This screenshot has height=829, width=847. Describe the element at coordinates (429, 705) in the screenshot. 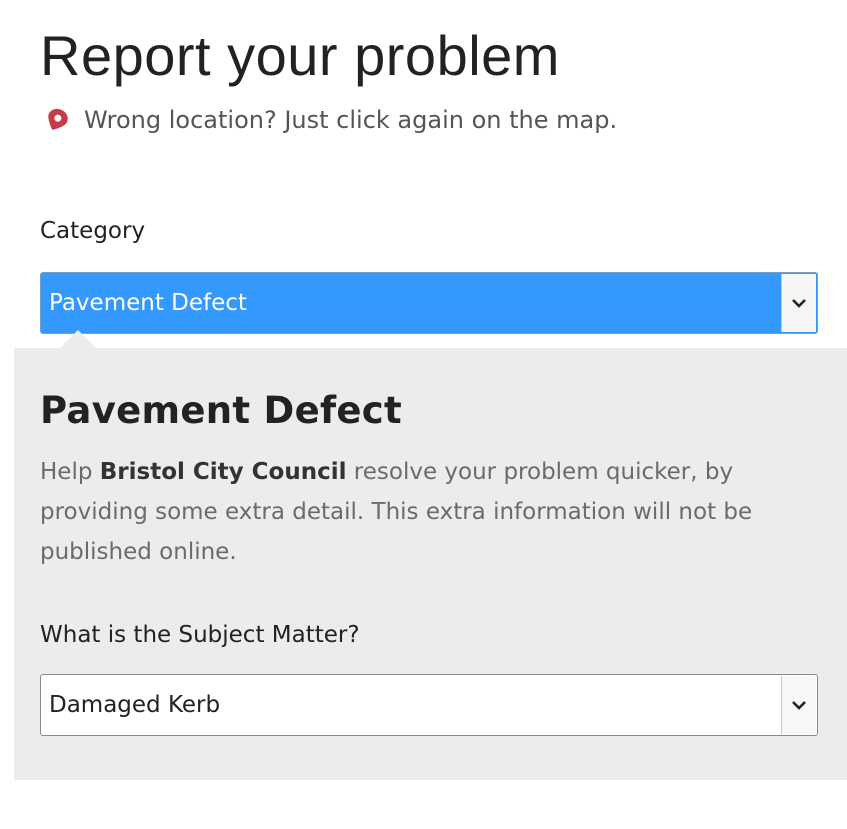

I see `subject-select: Damaged Kerb` at that location.